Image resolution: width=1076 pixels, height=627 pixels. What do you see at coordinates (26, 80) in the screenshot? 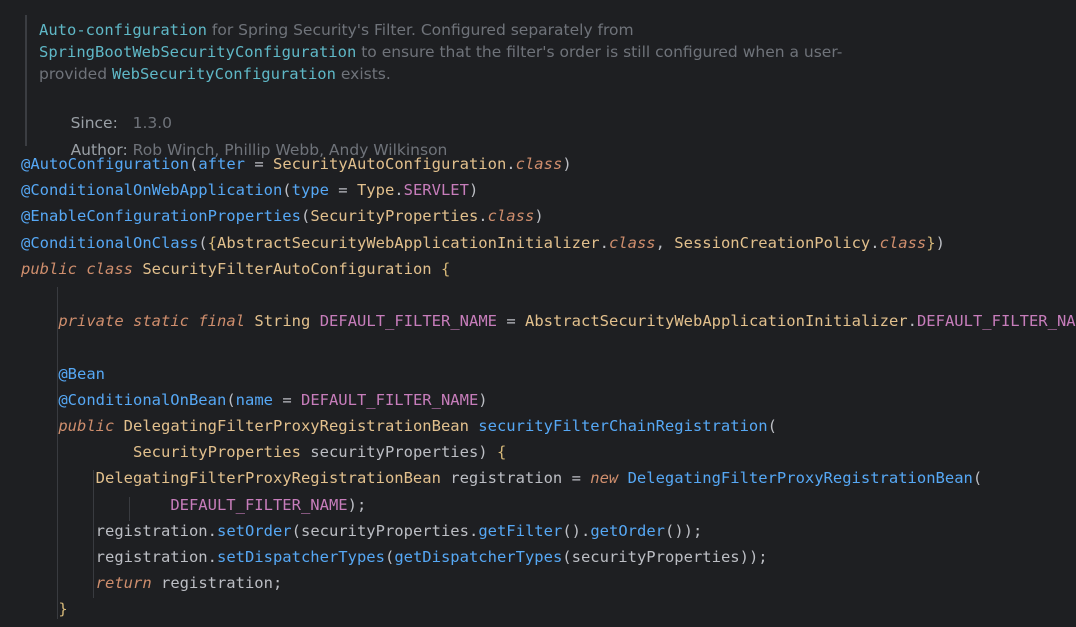
I see `javadoc-gutter-bar` at bounding box center [26, 80].